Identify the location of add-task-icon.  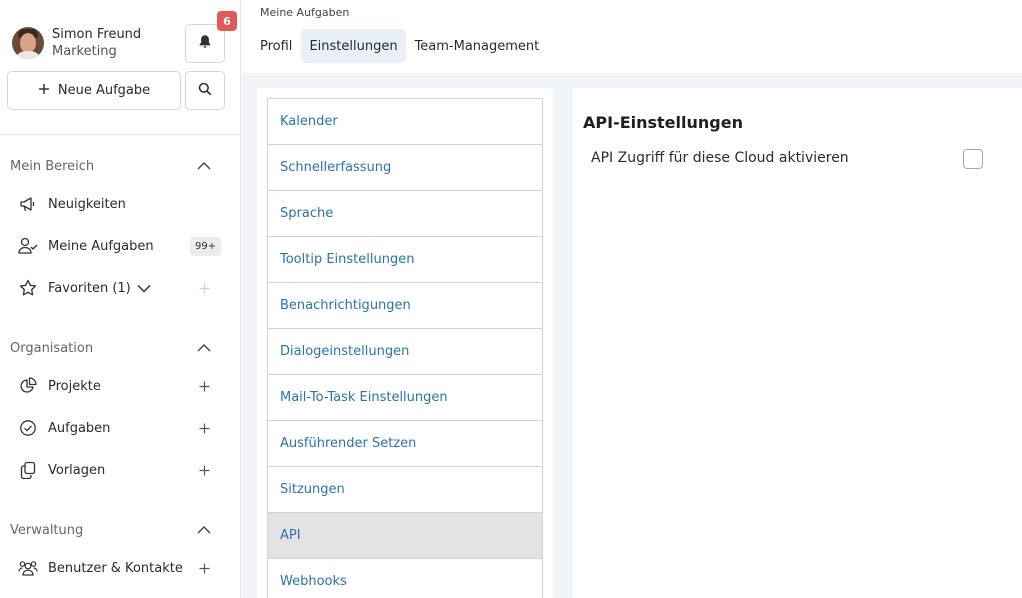
(204, 428).